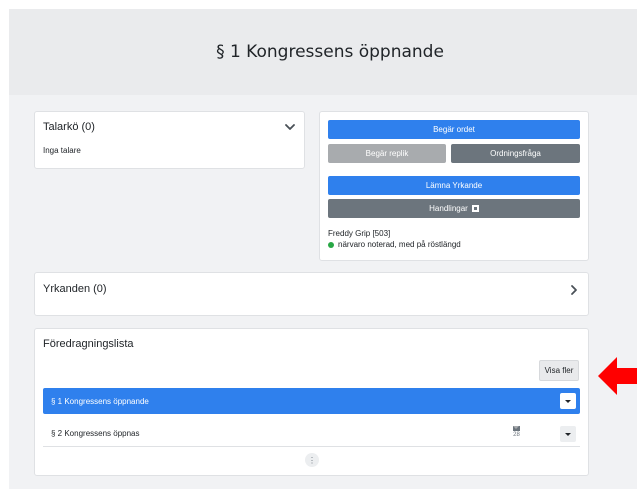 The height and width of the screenshot is (489, 637). What do you see at coordinates (516, 428) in the screenshot?
I see `envelope-icon` at bounding box center [516, 428].